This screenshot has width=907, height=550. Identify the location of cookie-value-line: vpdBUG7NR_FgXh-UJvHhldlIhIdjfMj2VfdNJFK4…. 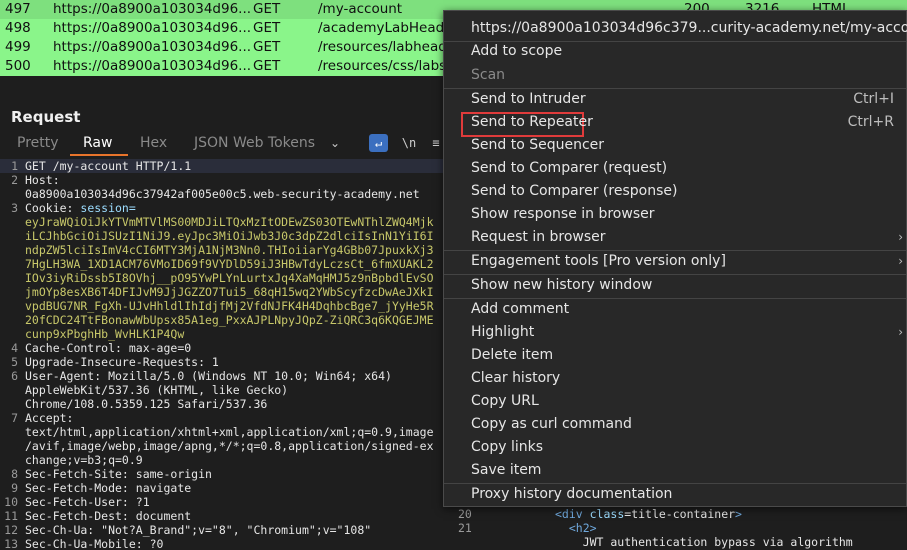
(229, 306).